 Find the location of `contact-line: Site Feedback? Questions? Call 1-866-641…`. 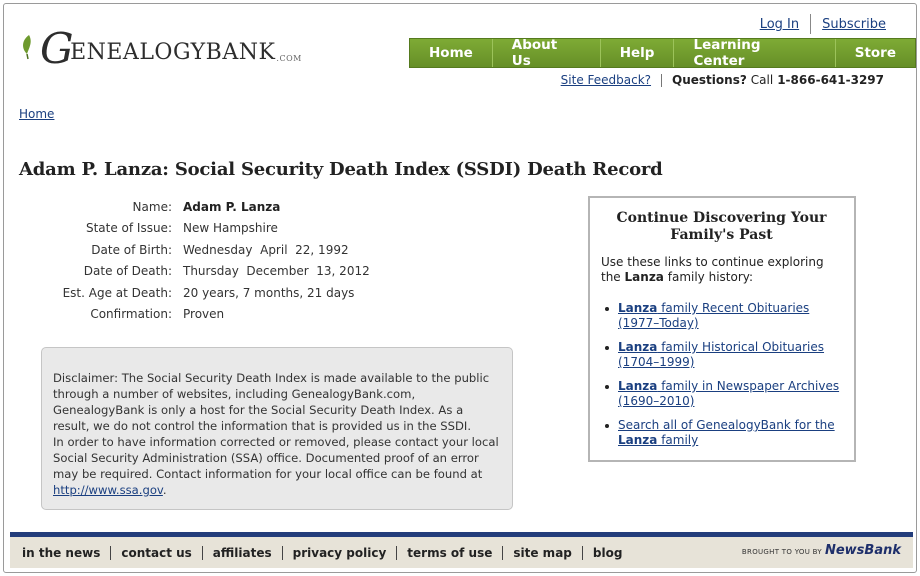

contact-line: Site Feedback? Questions? Call 1-866-641… is located at coordinates (722, 80).